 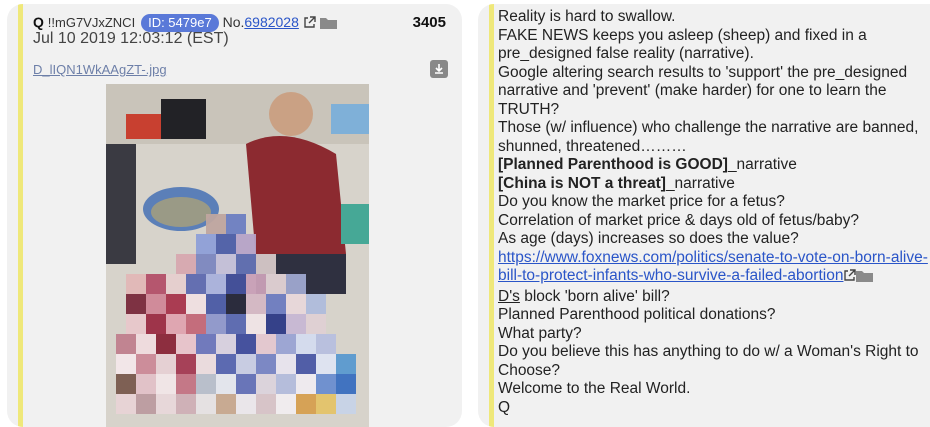 What do you see at coordinates (509, 296) in the screenshot?
I see `underlined-text: D's` at bounding box center [509, 296].